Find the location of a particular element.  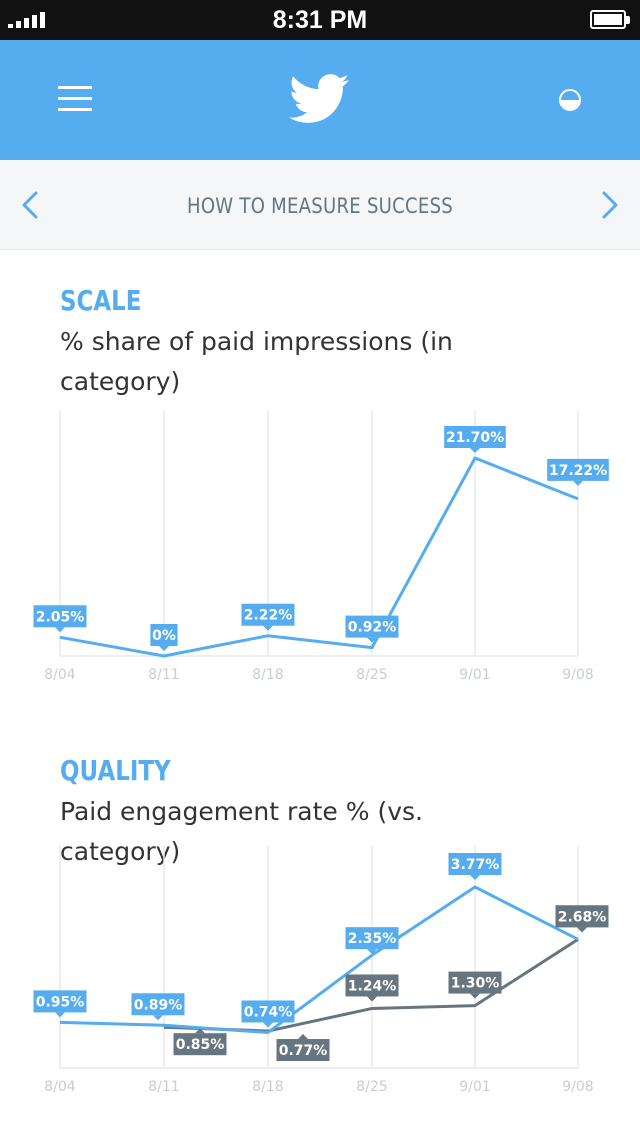

data-label: 0.85% is located at coordinates (200, 1042).